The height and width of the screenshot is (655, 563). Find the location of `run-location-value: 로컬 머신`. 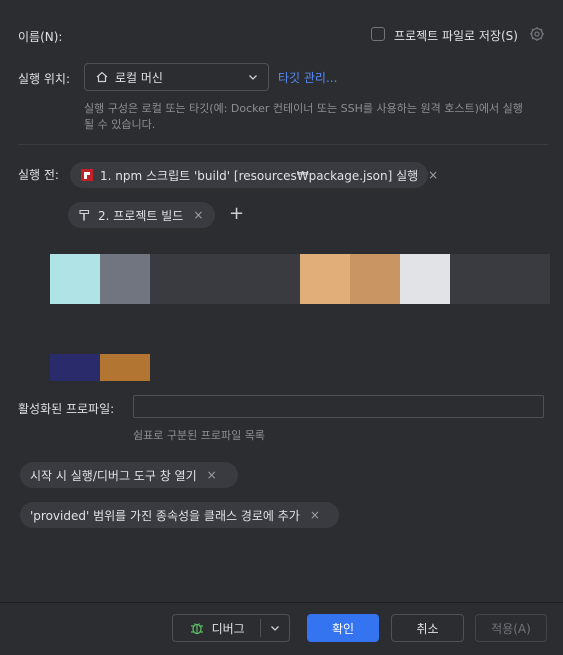

run-location-value: 로컬 머신 is located at coordinates (139, 77).